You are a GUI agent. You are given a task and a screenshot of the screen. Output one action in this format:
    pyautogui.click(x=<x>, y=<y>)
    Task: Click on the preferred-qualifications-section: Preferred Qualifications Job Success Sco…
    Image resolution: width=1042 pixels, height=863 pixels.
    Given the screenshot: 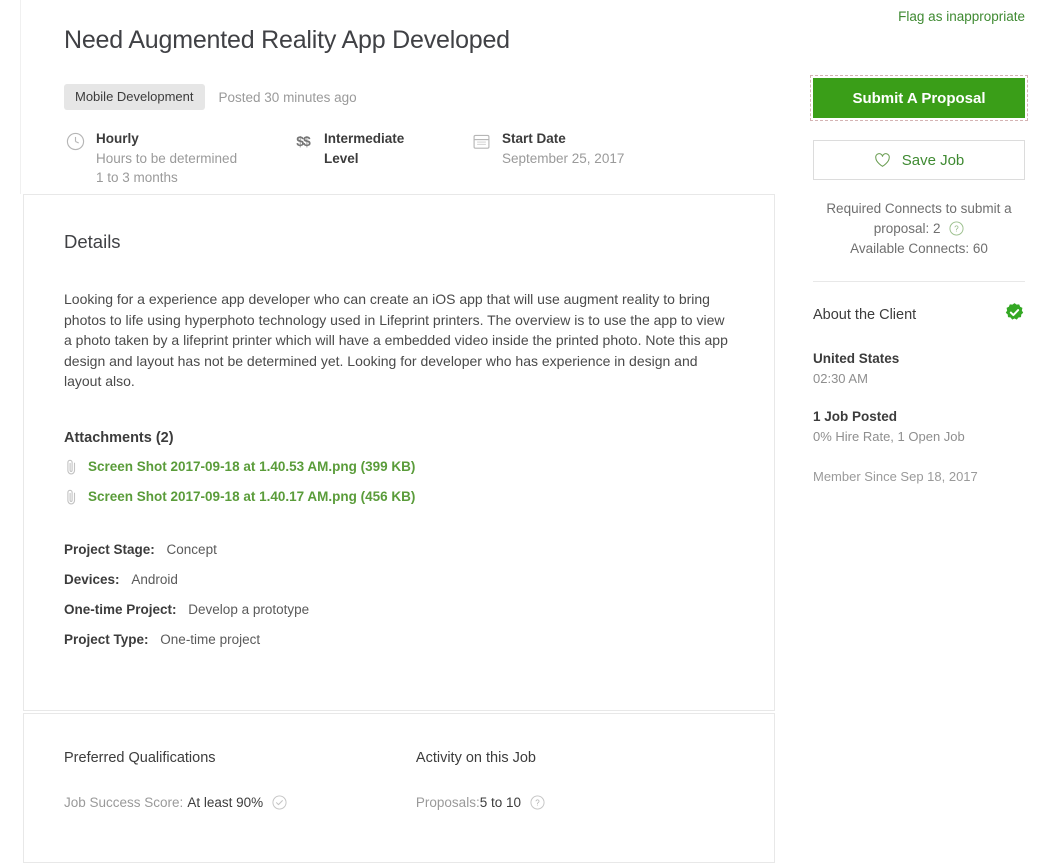 What is the action you would take?
    pyautogui.click(x=240, y=780)
    